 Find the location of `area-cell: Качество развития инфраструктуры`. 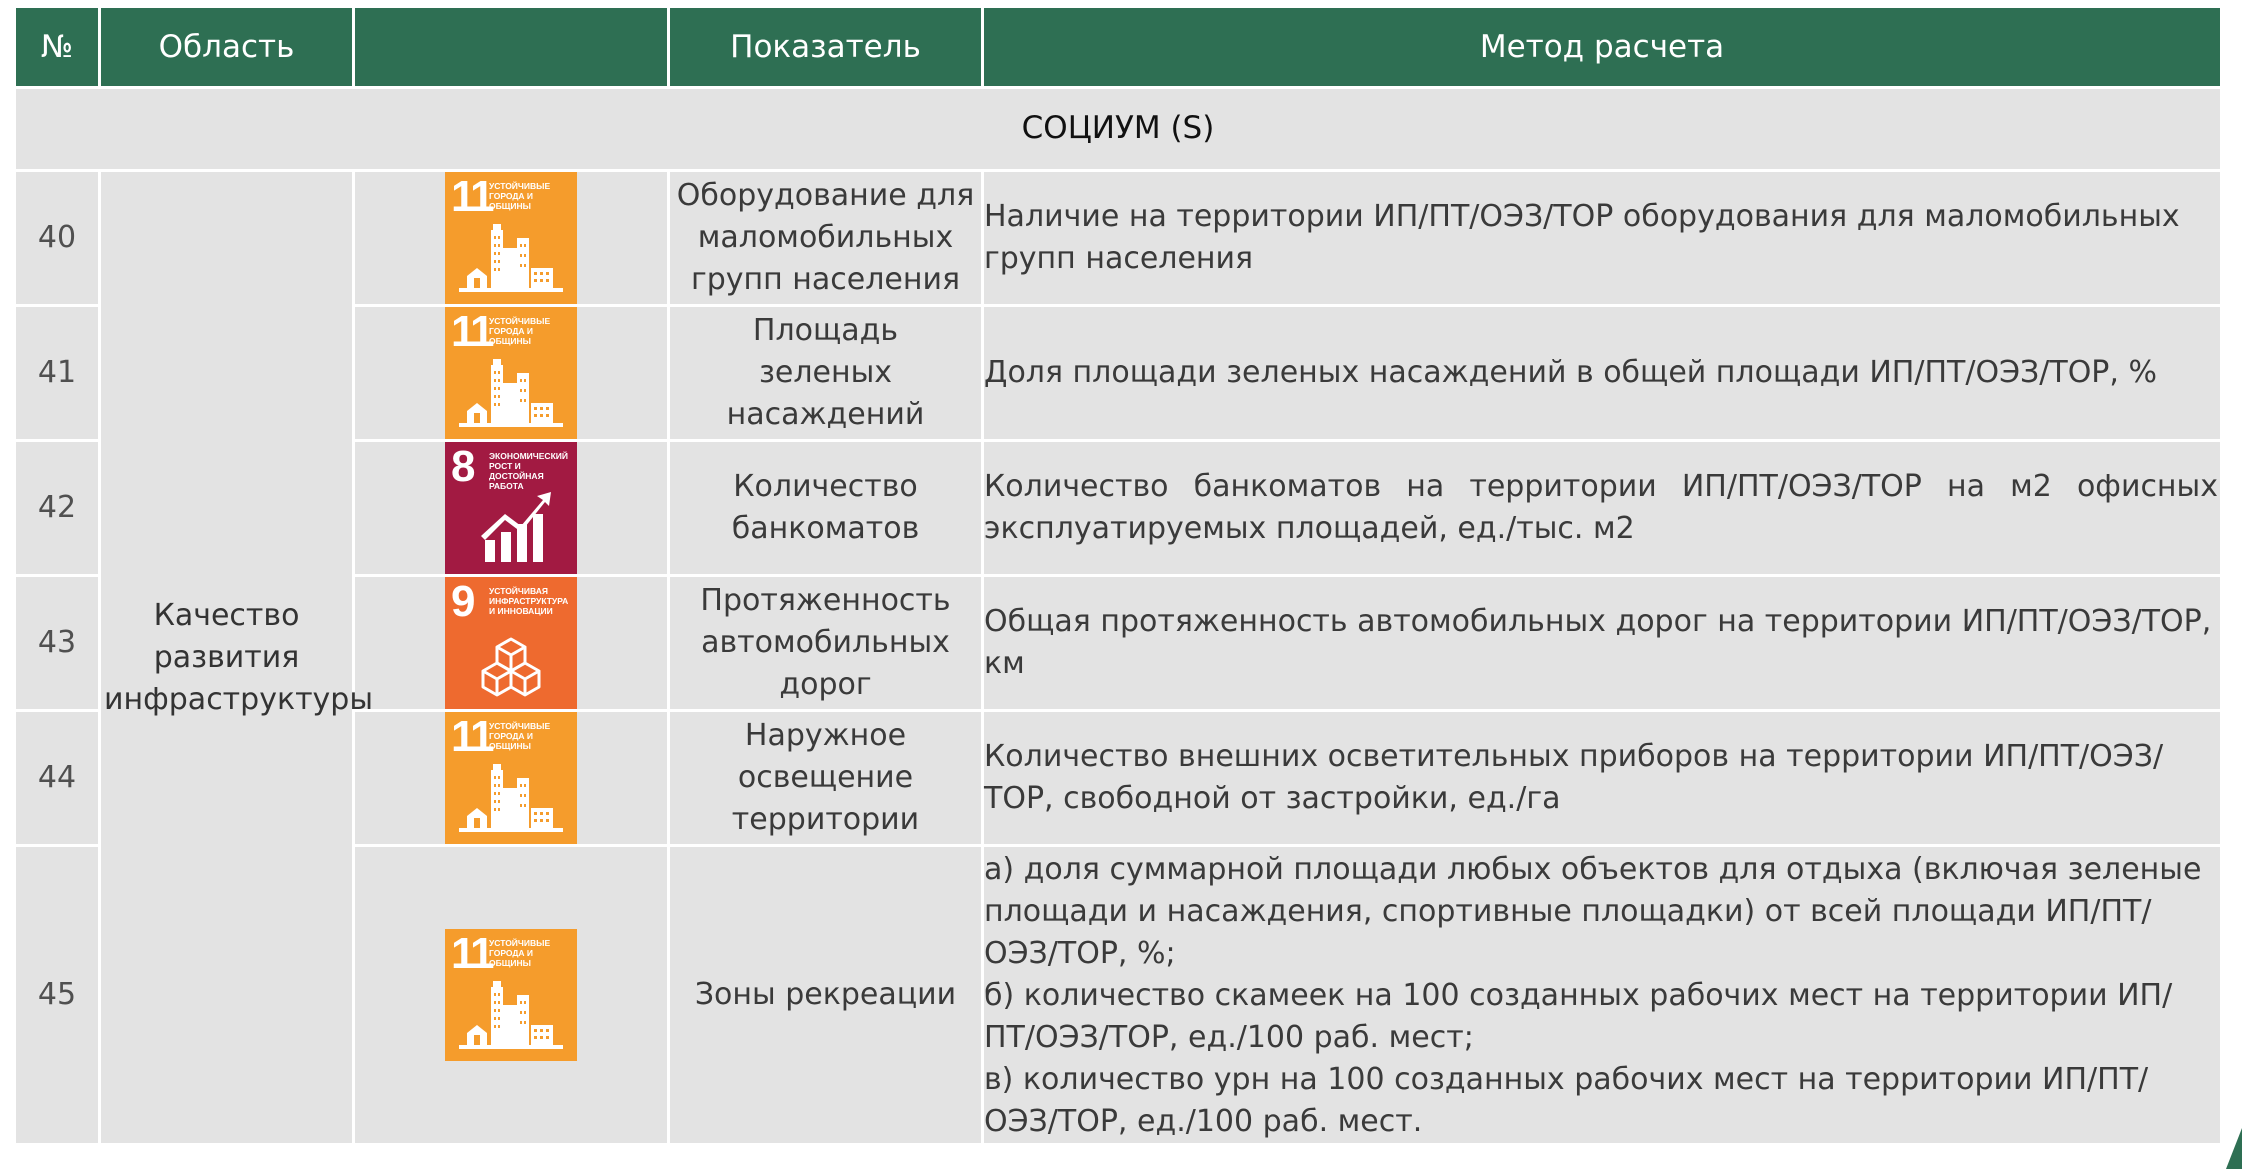

area-cell: Качество развития инфраструктуры is located at coordinates (236, 657).